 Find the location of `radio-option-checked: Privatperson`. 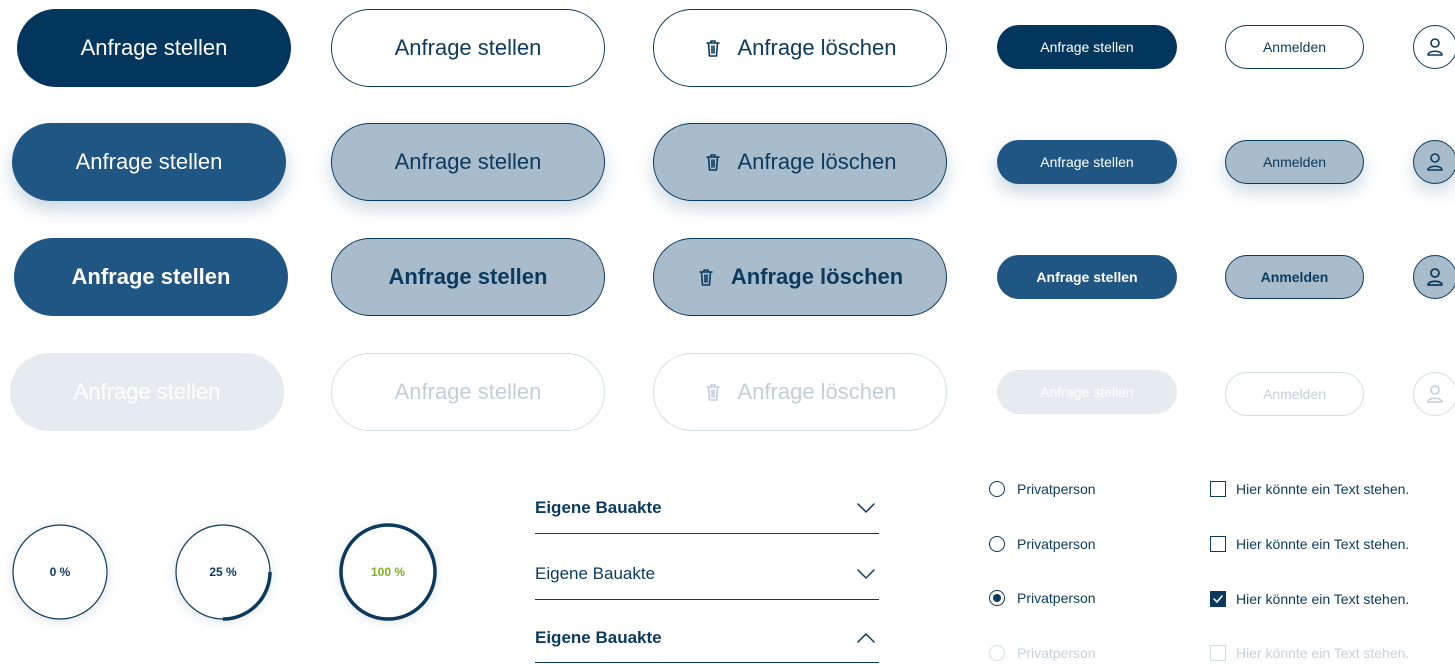

radio-option-checked: Privatperson is located at coordinates (1042, 598).